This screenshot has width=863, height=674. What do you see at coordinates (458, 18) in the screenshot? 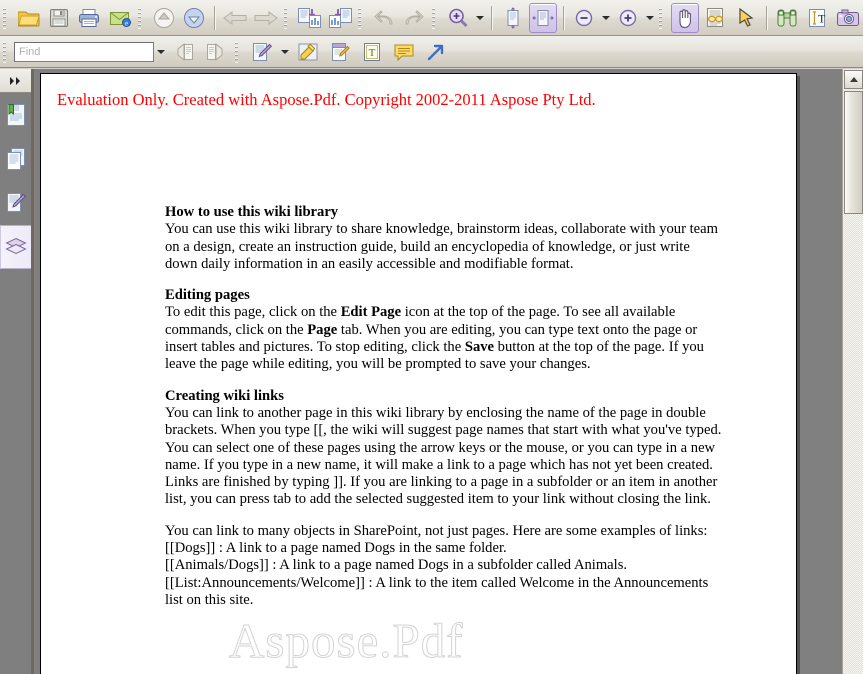
I see `magnifier-zoom-icon` at bounding box center [458, 18].